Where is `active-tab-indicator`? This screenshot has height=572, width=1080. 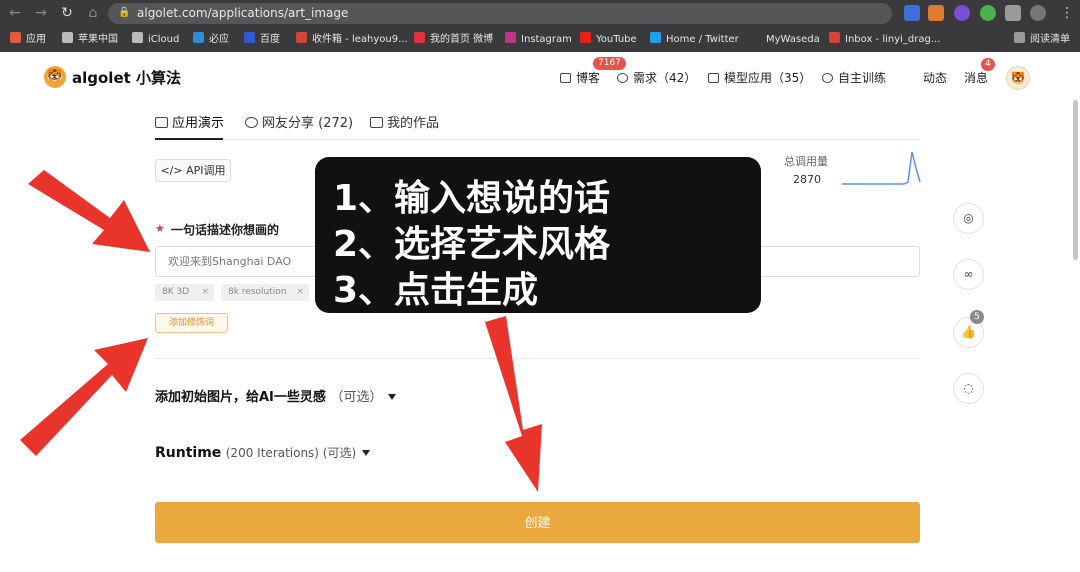
active-tab-indicator is located at coordinates (189, 139).